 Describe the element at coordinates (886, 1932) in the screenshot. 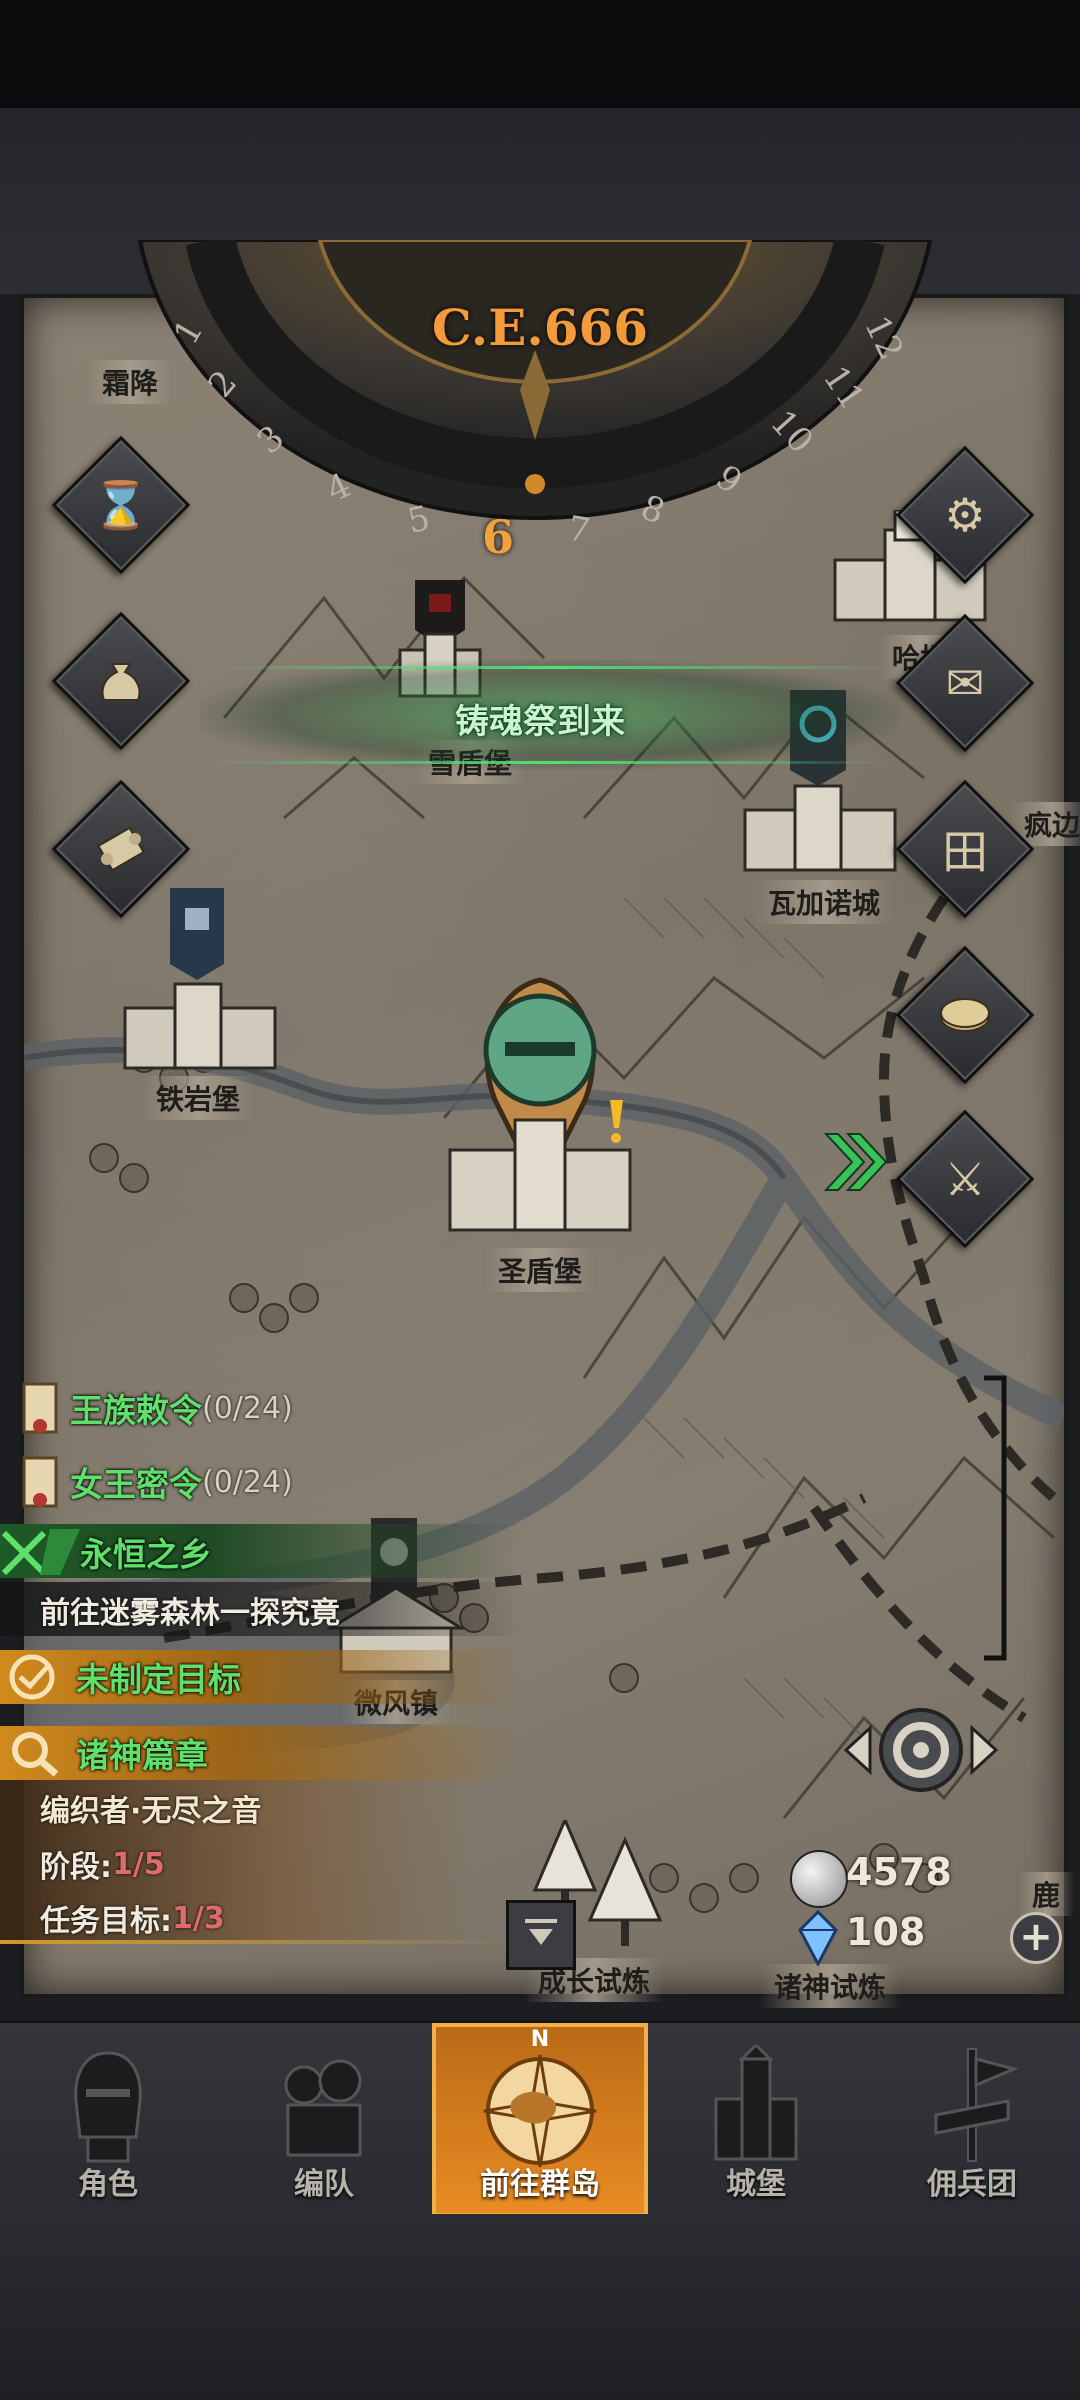

I see `crystal-amount: 108` at that location.